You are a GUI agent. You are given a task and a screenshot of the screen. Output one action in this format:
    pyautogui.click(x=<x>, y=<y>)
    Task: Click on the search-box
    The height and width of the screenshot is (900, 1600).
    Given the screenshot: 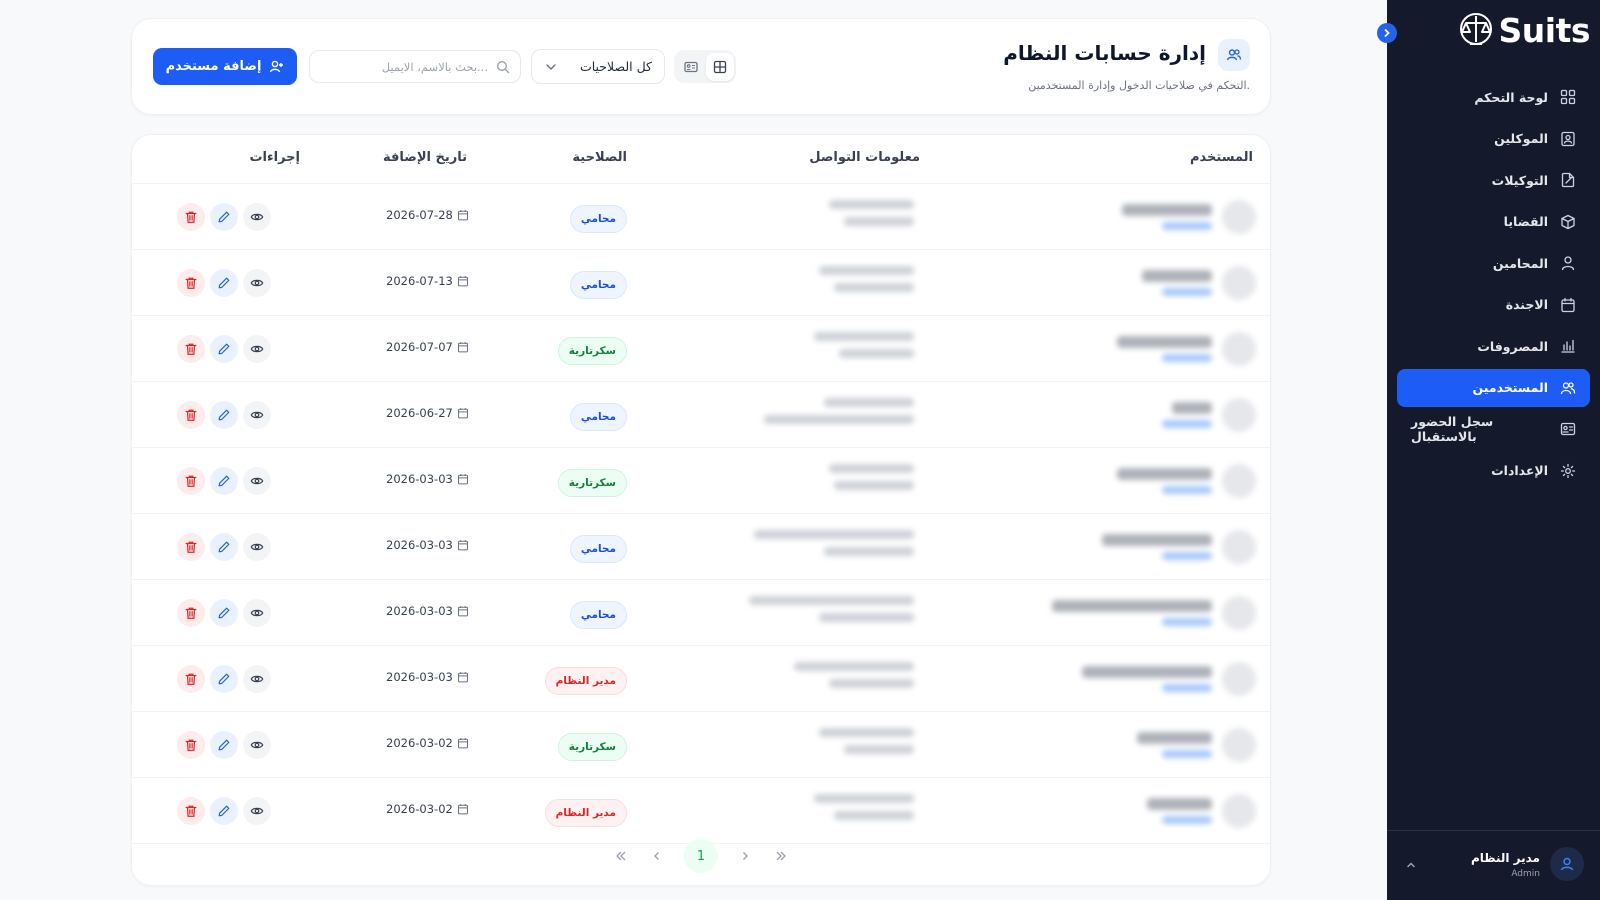 What is the action you would take?
    pyautogui.click(x=415, y=66)
    